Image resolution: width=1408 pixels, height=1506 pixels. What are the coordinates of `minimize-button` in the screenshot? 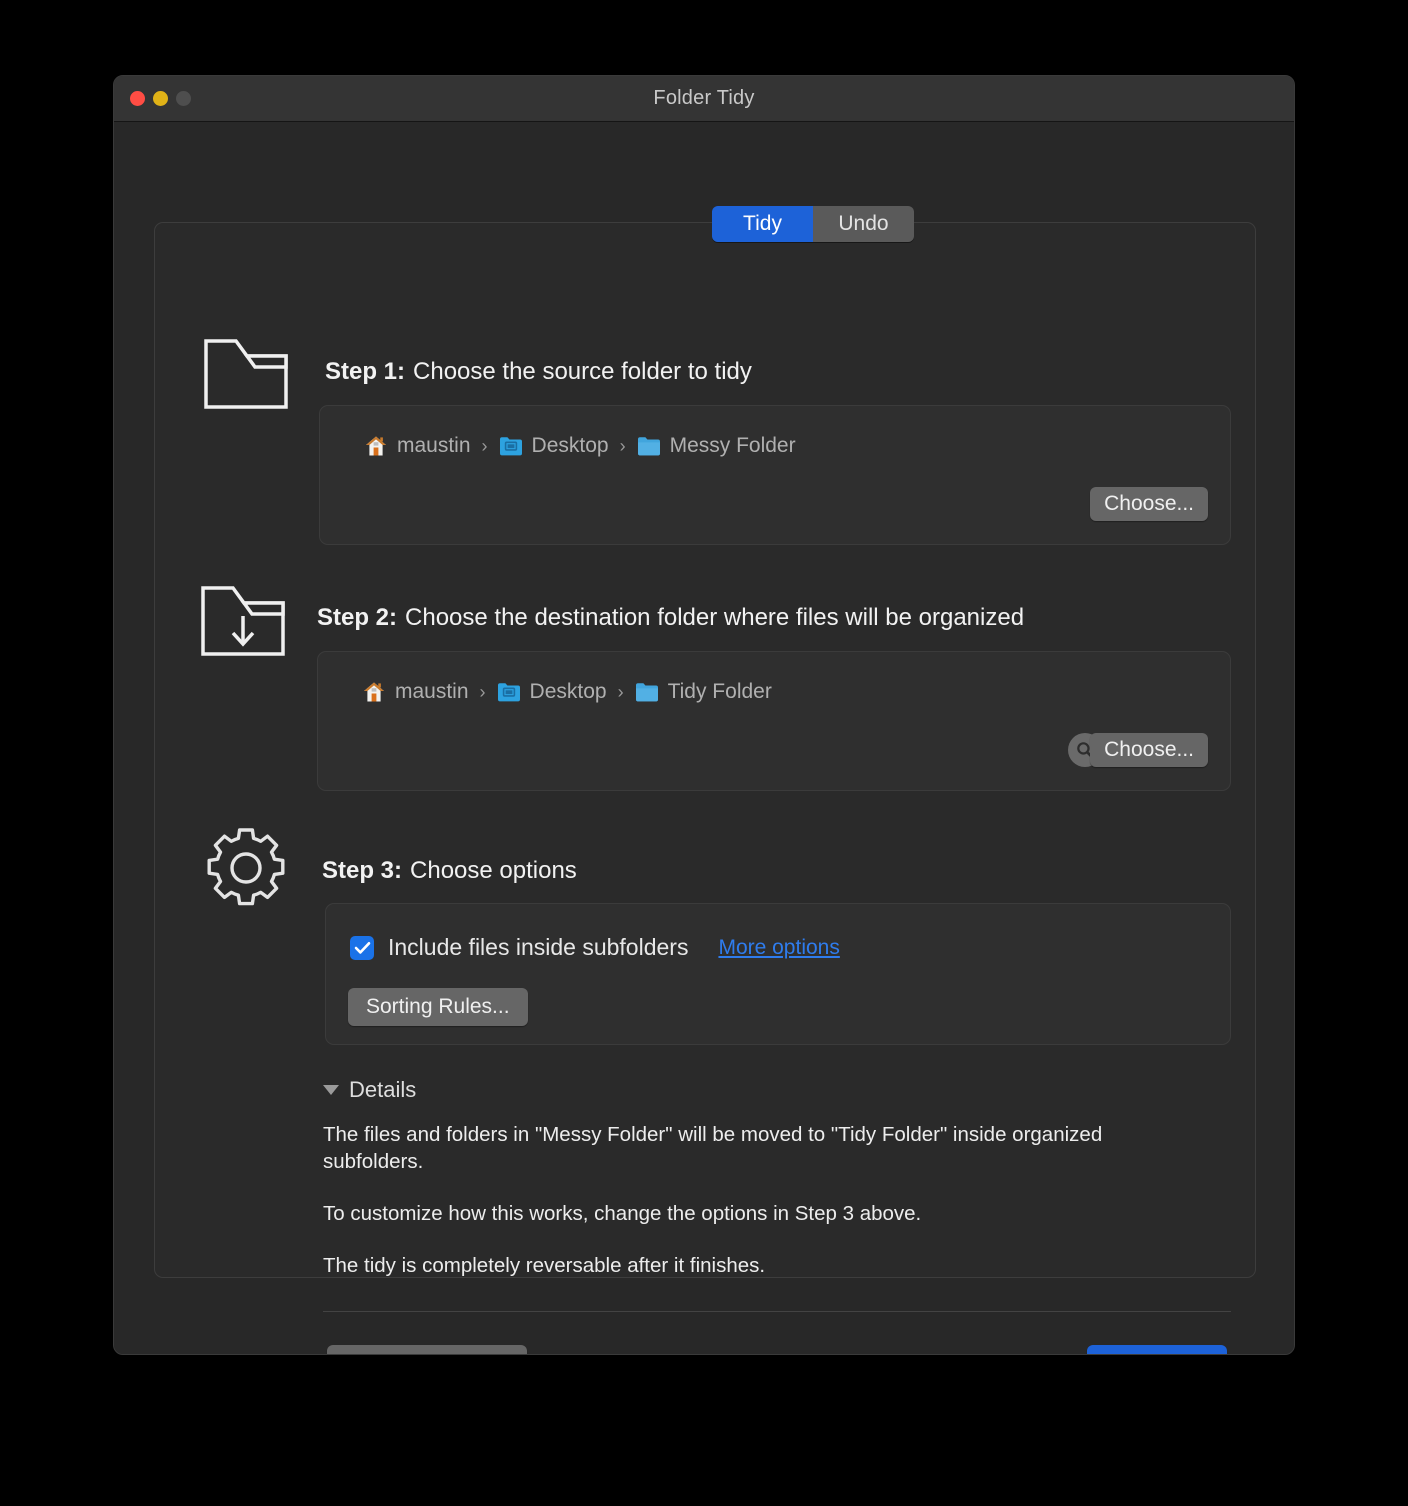 It's located at (160, 98).